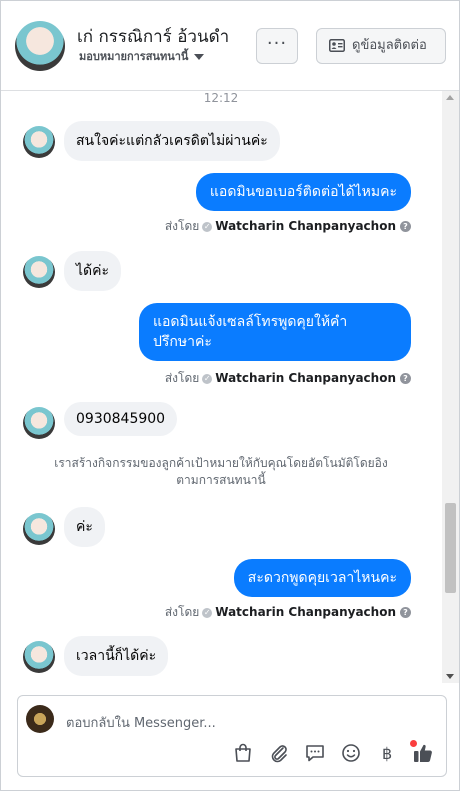  Describe the element at coordinates (232, 736) in the screenshot. I see `message-composer: ตอบกลับใน Messenger... ฿` at that location.